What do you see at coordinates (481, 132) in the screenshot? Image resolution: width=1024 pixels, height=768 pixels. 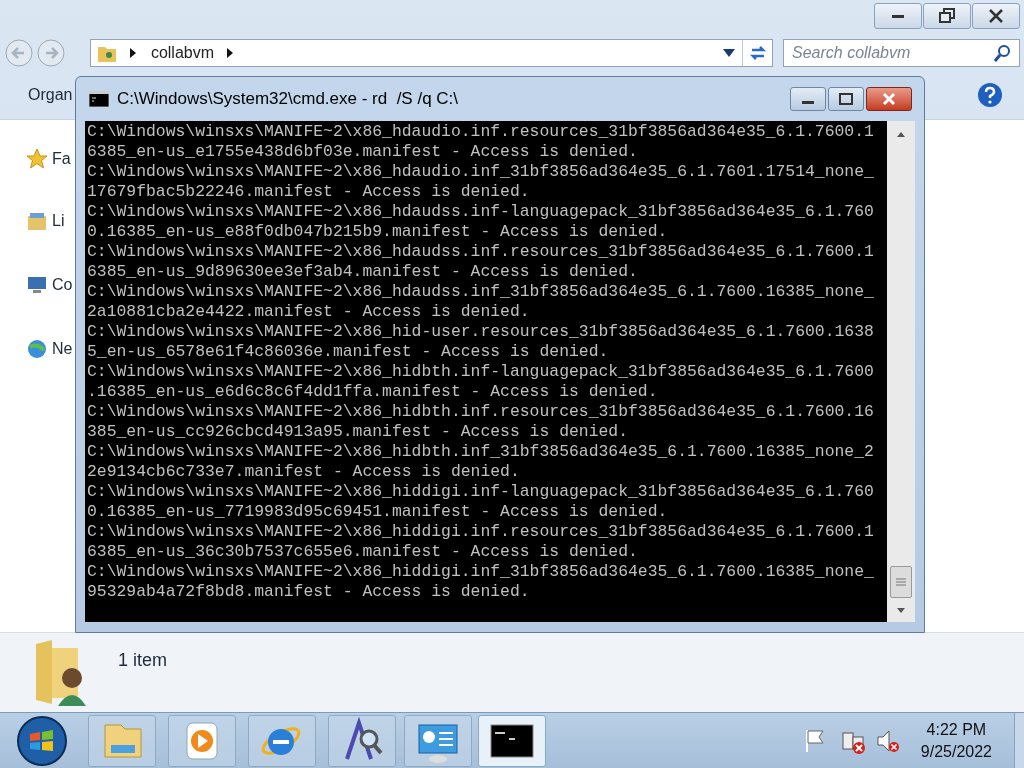 I see `console-line: C:\Windows\winsxs\MANIFE~2\x86_hdaudio.inf.resources_31bf3856ad364e35_6.1.7600.1` at bounding box center [481, 132].